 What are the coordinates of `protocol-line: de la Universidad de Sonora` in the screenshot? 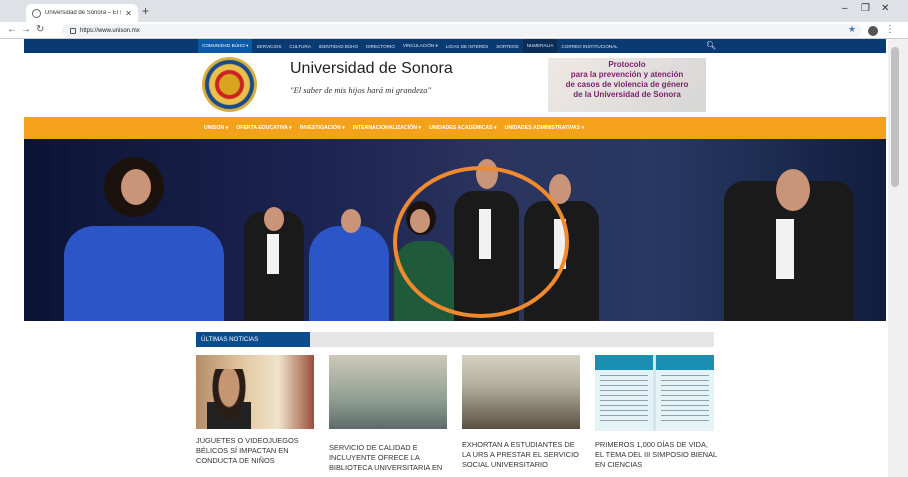 It's located at (627, 94).